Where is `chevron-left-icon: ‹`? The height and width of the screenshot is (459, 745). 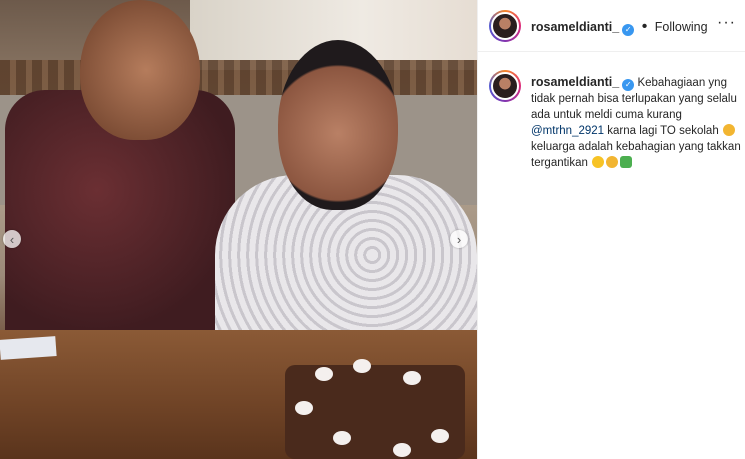
chevron-left-icon: ‹ is located at coordinates (12, 239).